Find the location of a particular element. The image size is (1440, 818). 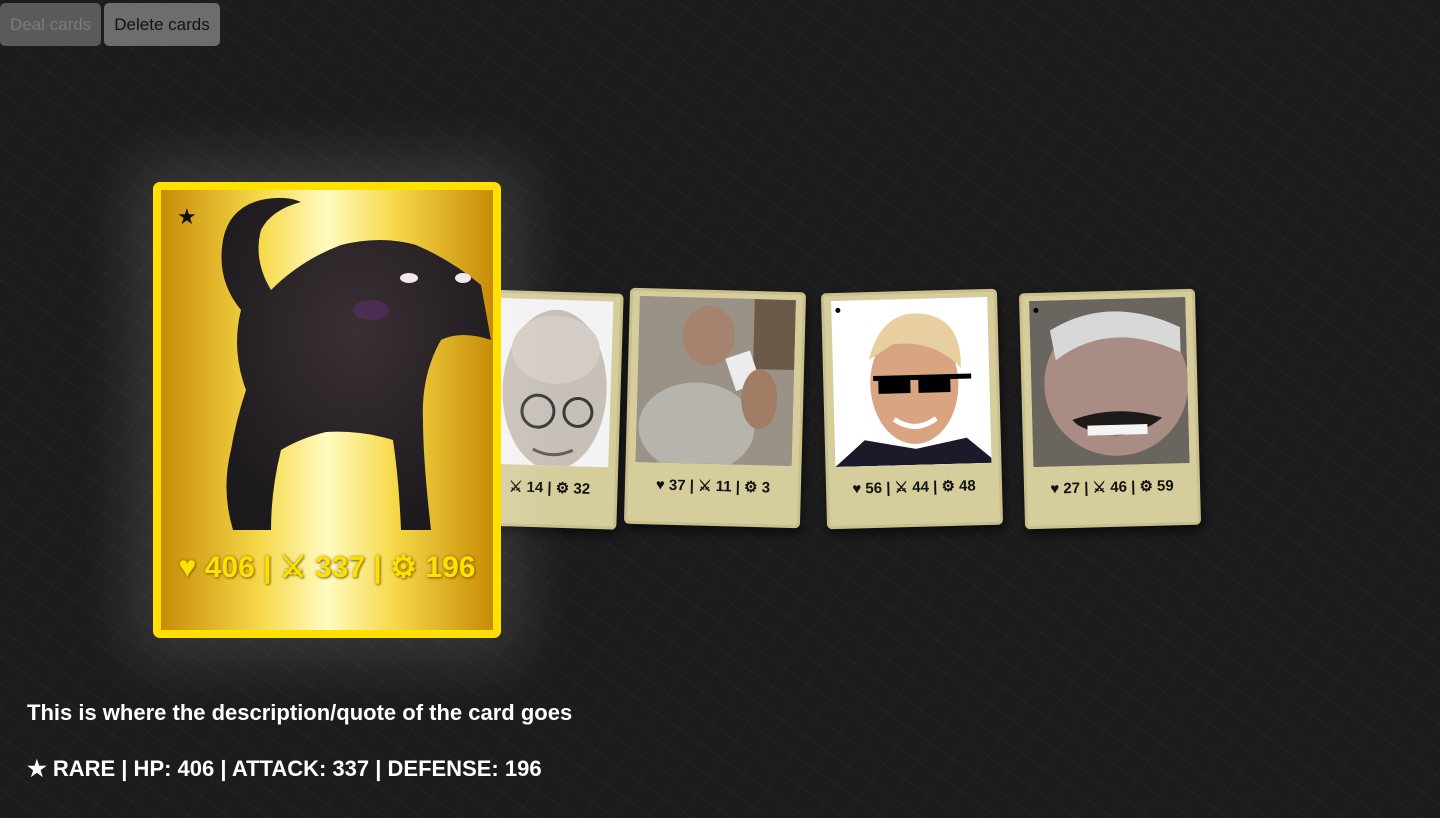

card-4-marker is located at coordinates (1036, 310).